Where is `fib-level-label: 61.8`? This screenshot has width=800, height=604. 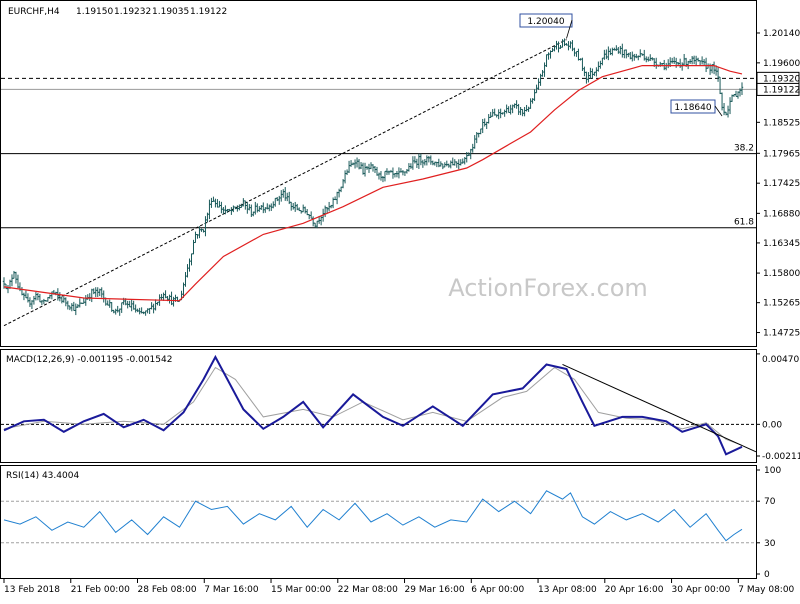
fib-level-label: 61.8 is located at coordinates (744, 223).